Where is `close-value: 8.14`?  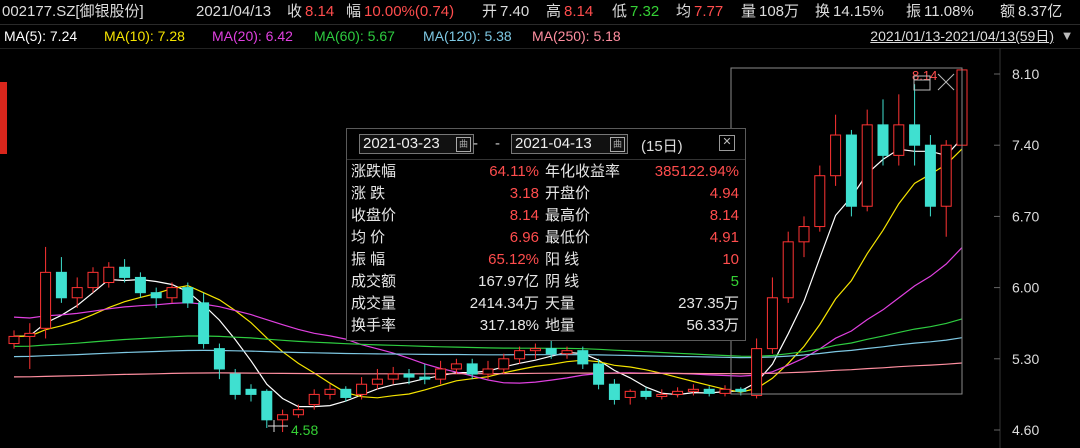
close-value: 8.14 is located at coordinates (320, 11).